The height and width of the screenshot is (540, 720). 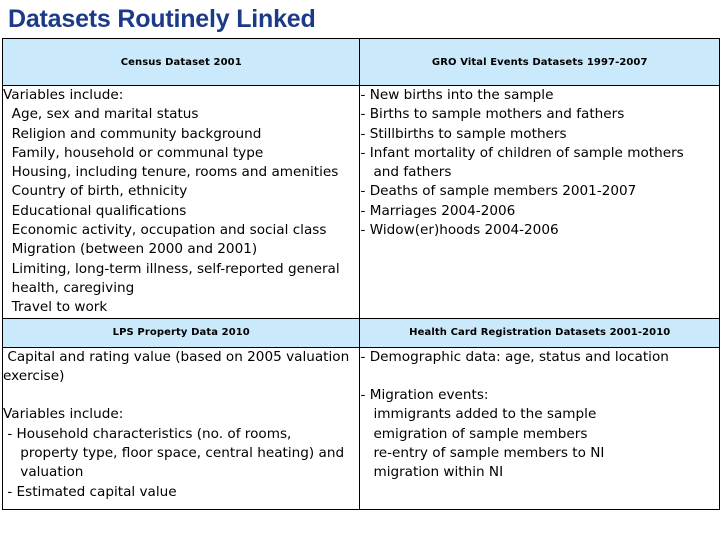 I want to click on cell-line: Travel to work, so click(x=55, y=307).